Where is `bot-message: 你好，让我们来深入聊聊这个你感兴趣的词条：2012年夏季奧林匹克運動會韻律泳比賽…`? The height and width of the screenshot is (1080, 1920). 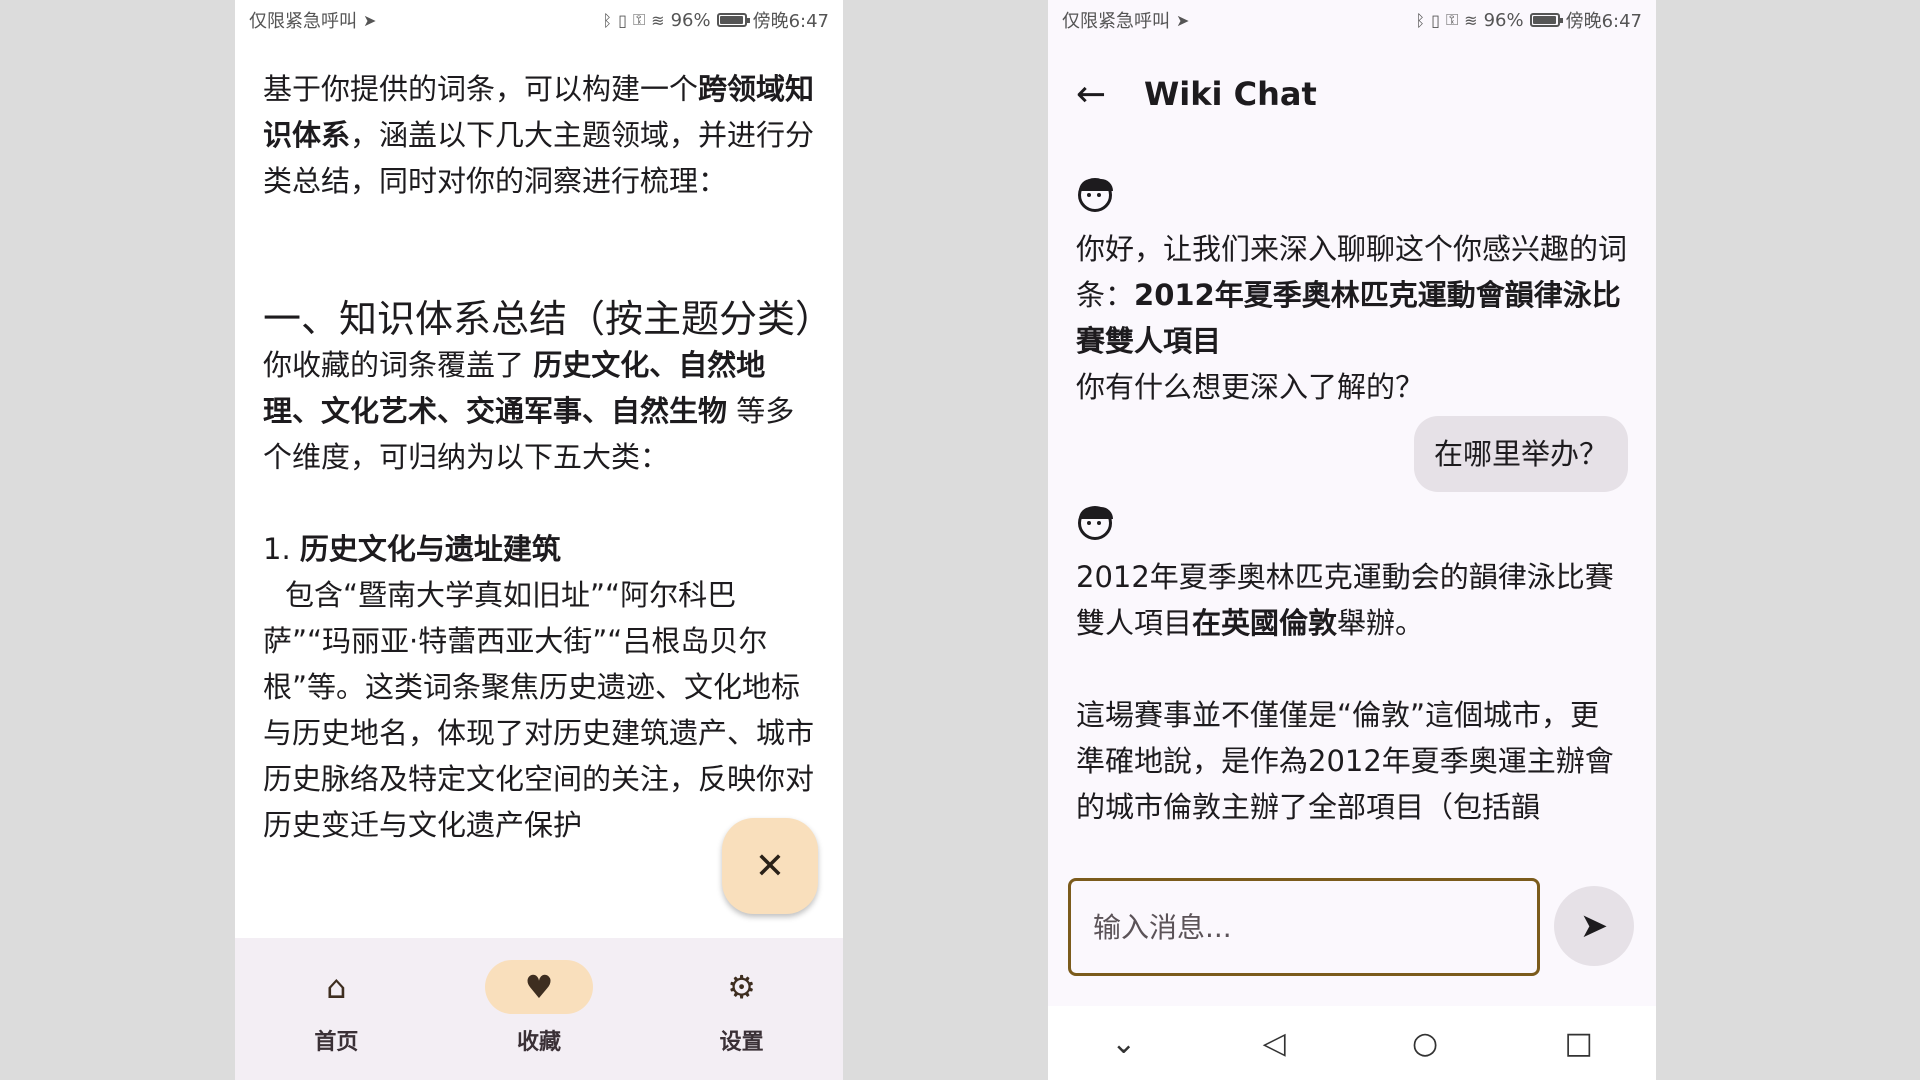 bot-message: 你好，让我们来深入聊聊这个你感兴趣的词条：2012年夏季奧林匹克運動會韻律泳比賽… is located at coordinates (1352, 318).